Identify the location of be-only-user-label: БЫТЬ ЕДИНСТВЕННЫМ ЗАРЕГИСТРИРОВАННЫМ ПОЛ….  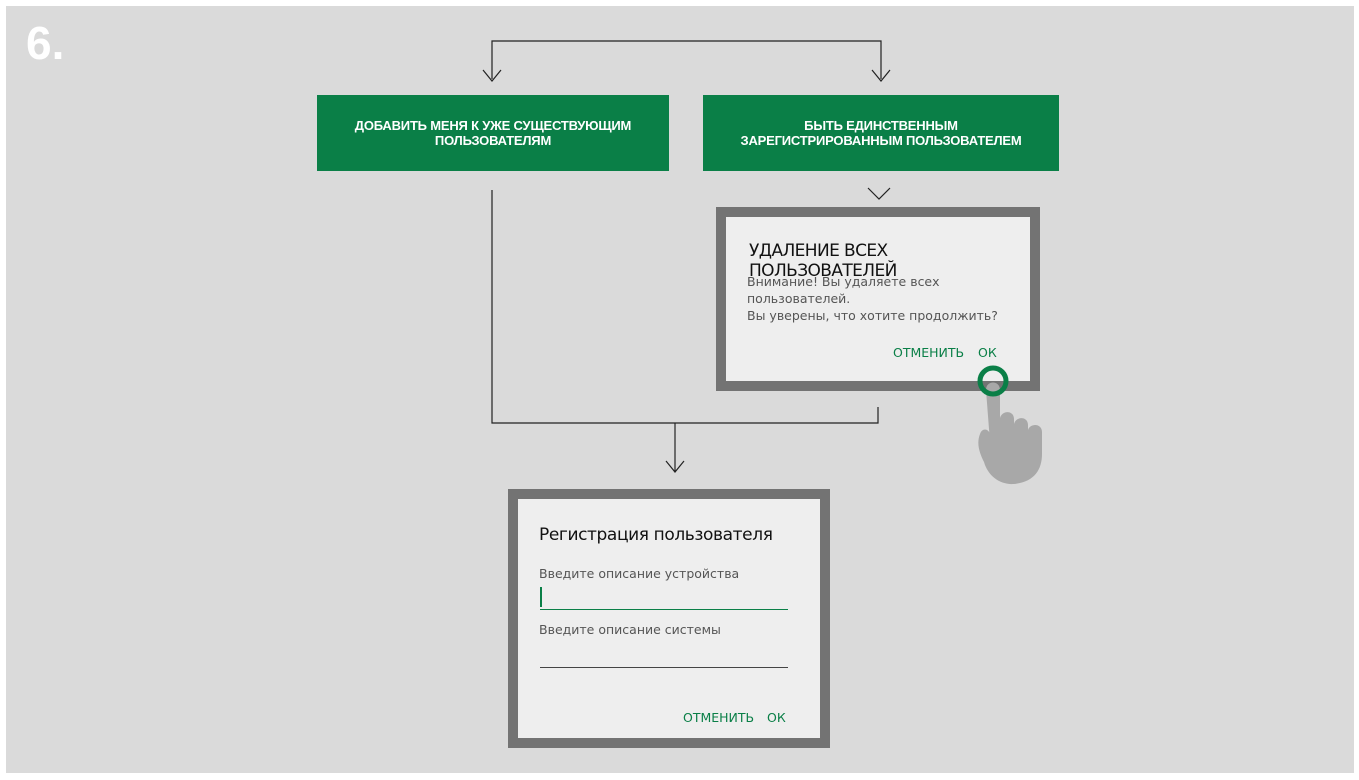
(881, 133).